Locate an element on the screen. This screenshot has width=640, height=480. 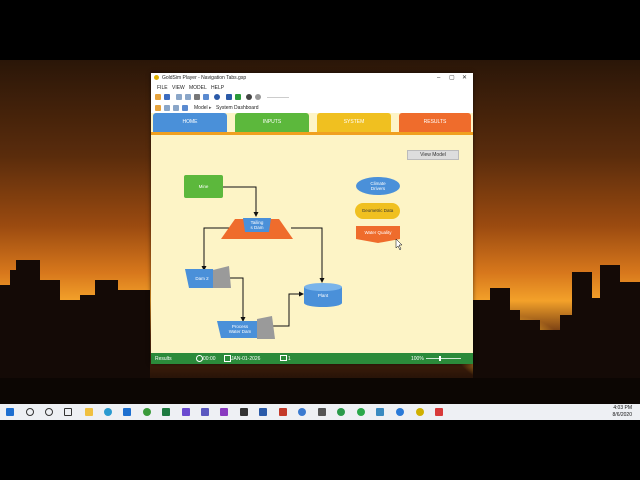
calendar-icon is located at coordinates (227, 358).